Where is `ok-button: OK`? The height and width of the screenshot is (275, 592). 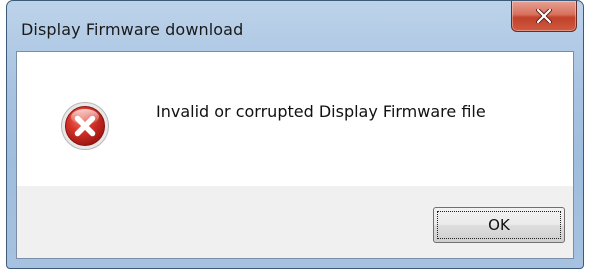
ok-button: OK is located at coordinates (499, 225).